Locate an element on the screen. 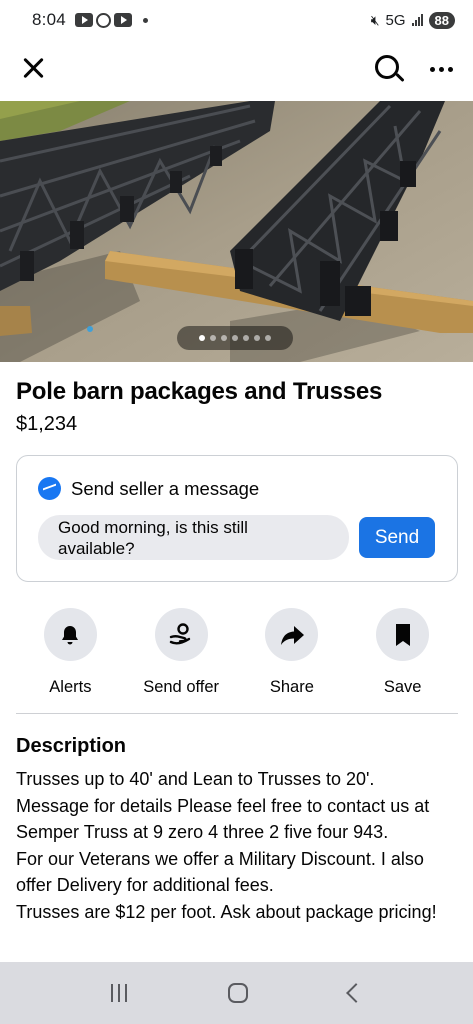 This screenshot has width=473, height=1024. status-right: 🔇︎ 5G 88 is located at coordinates (412, 20).